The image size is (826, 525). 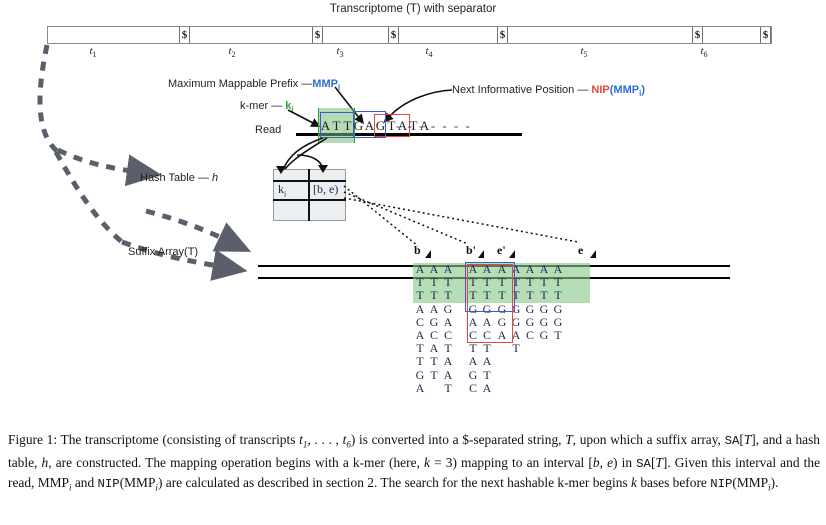 What do you see at coordinates (420, 308) in the screenshot?
I see `suffix-cell-0-3: A` at bounding box center [420, 308].